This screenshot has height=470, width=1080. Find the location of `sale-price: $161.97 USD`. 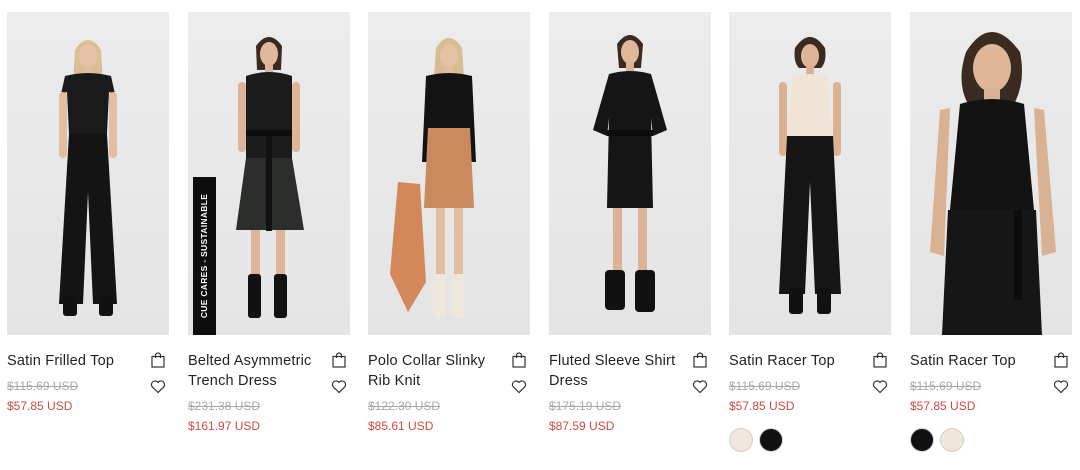

sale-price: $161.97 USD is located at coordinates (224, 426).